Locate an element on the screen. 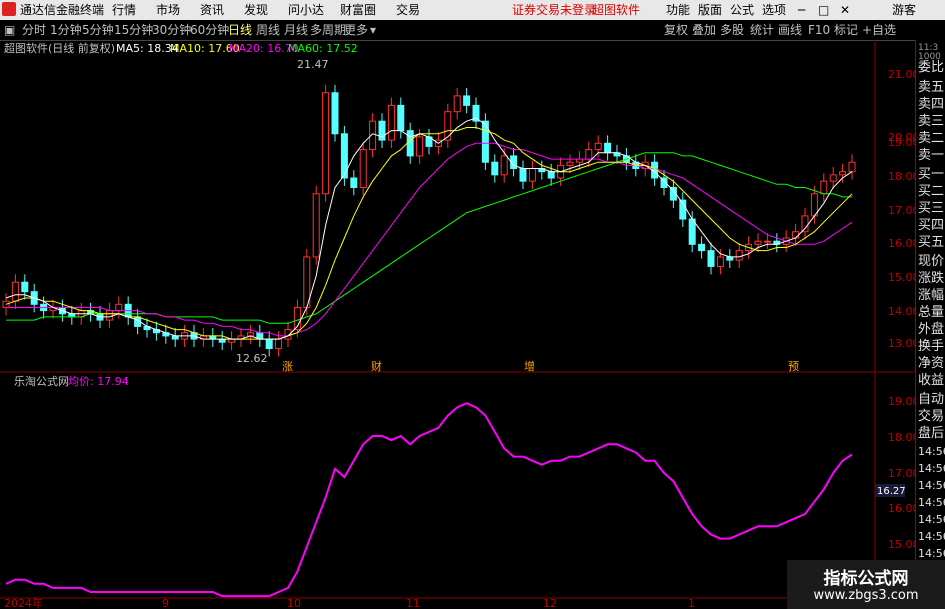  app-logo-icon is located at coordinates (9, 9).